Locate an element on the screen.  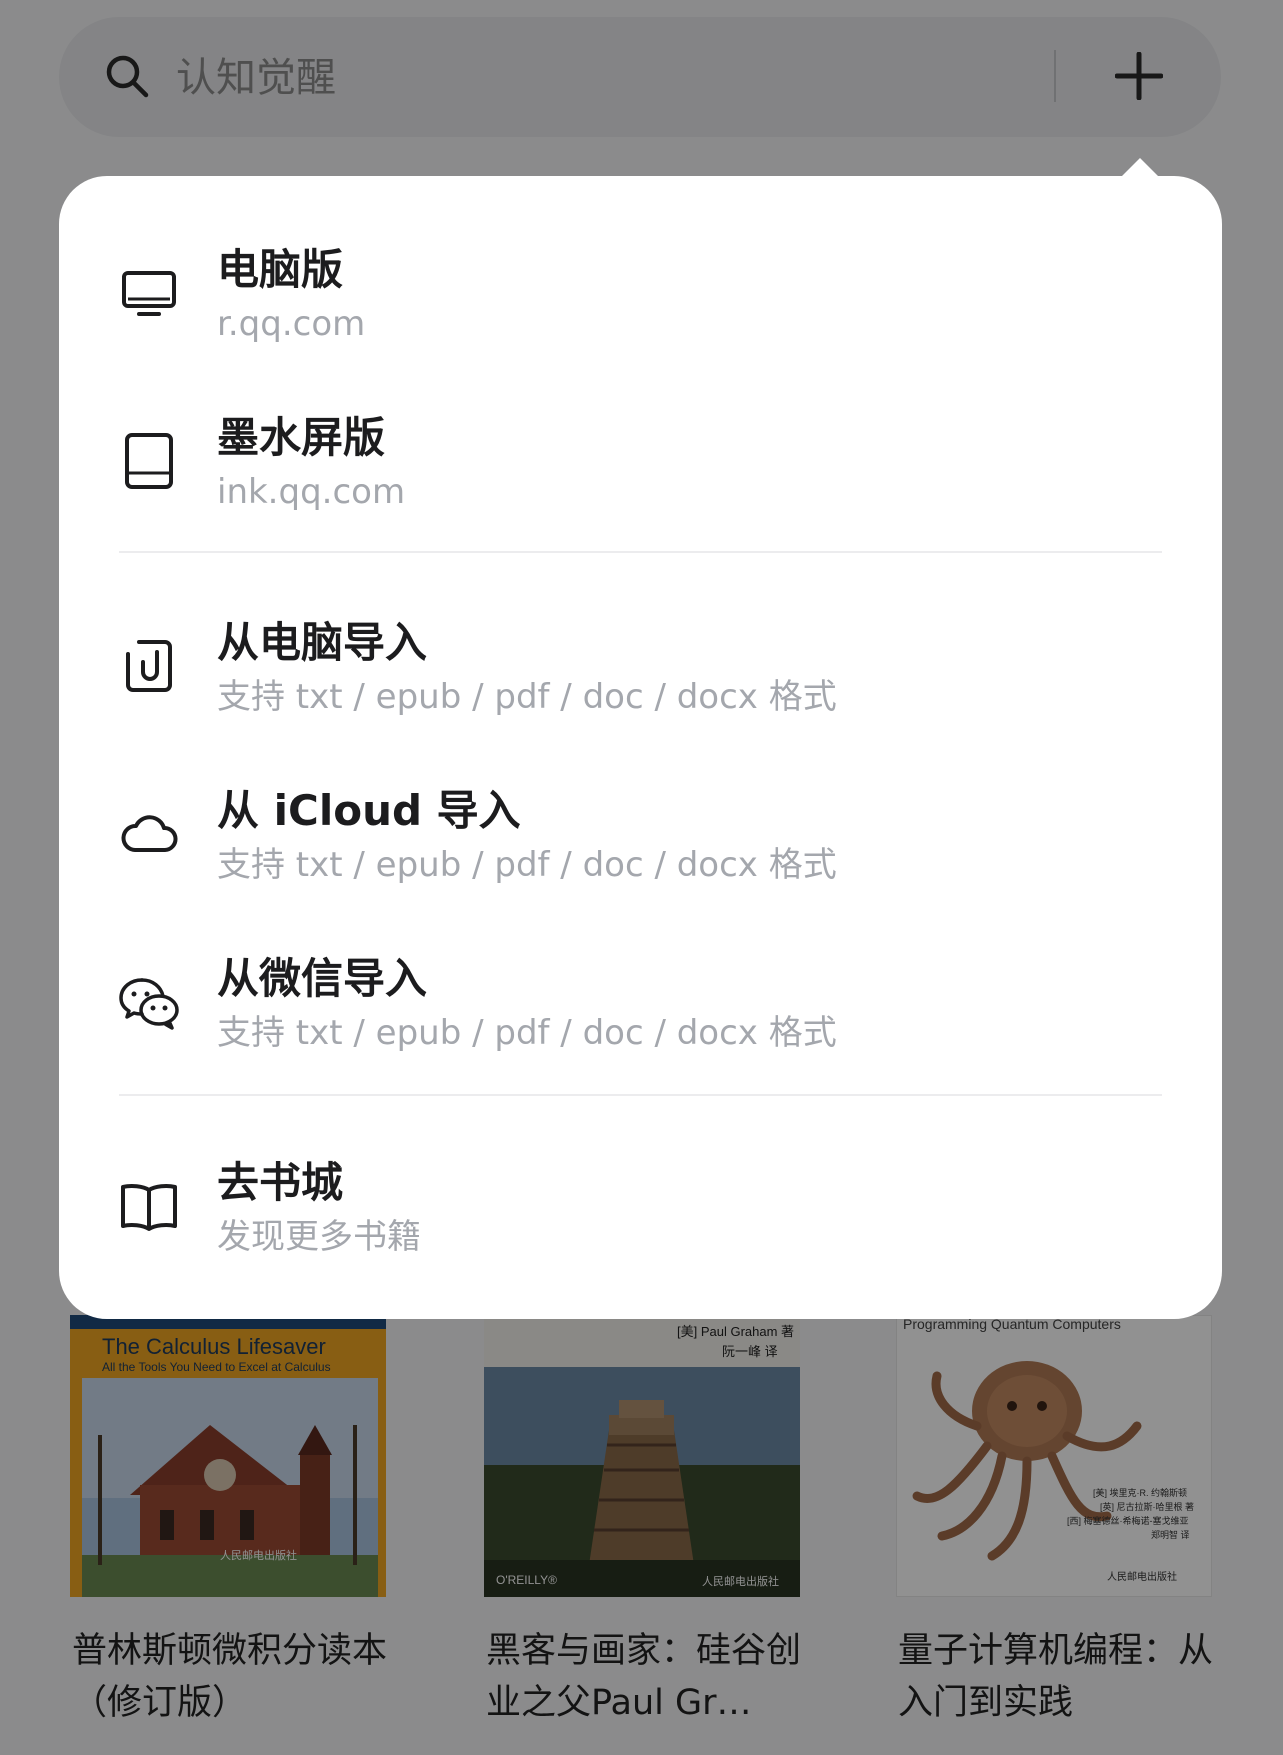
menu-item-subtitle: r.qq.com is located at coordinates (291, 324).